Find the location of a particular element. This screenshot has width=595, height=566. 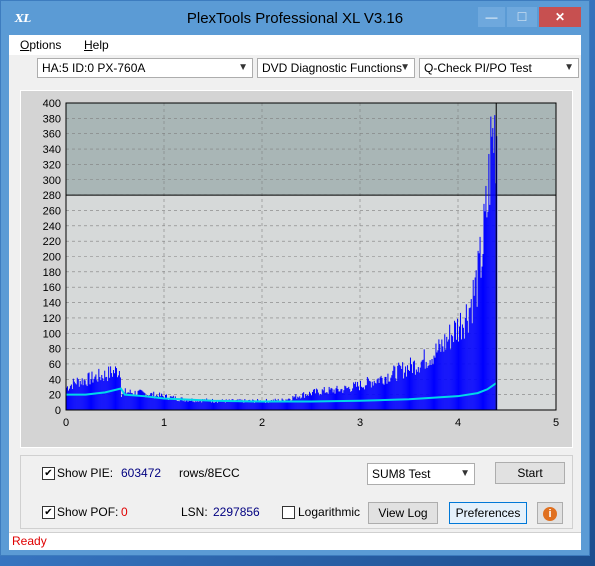

drive-select: HA:5 ID:0 PX-760A ▼ is located at coordinates (145, 68).